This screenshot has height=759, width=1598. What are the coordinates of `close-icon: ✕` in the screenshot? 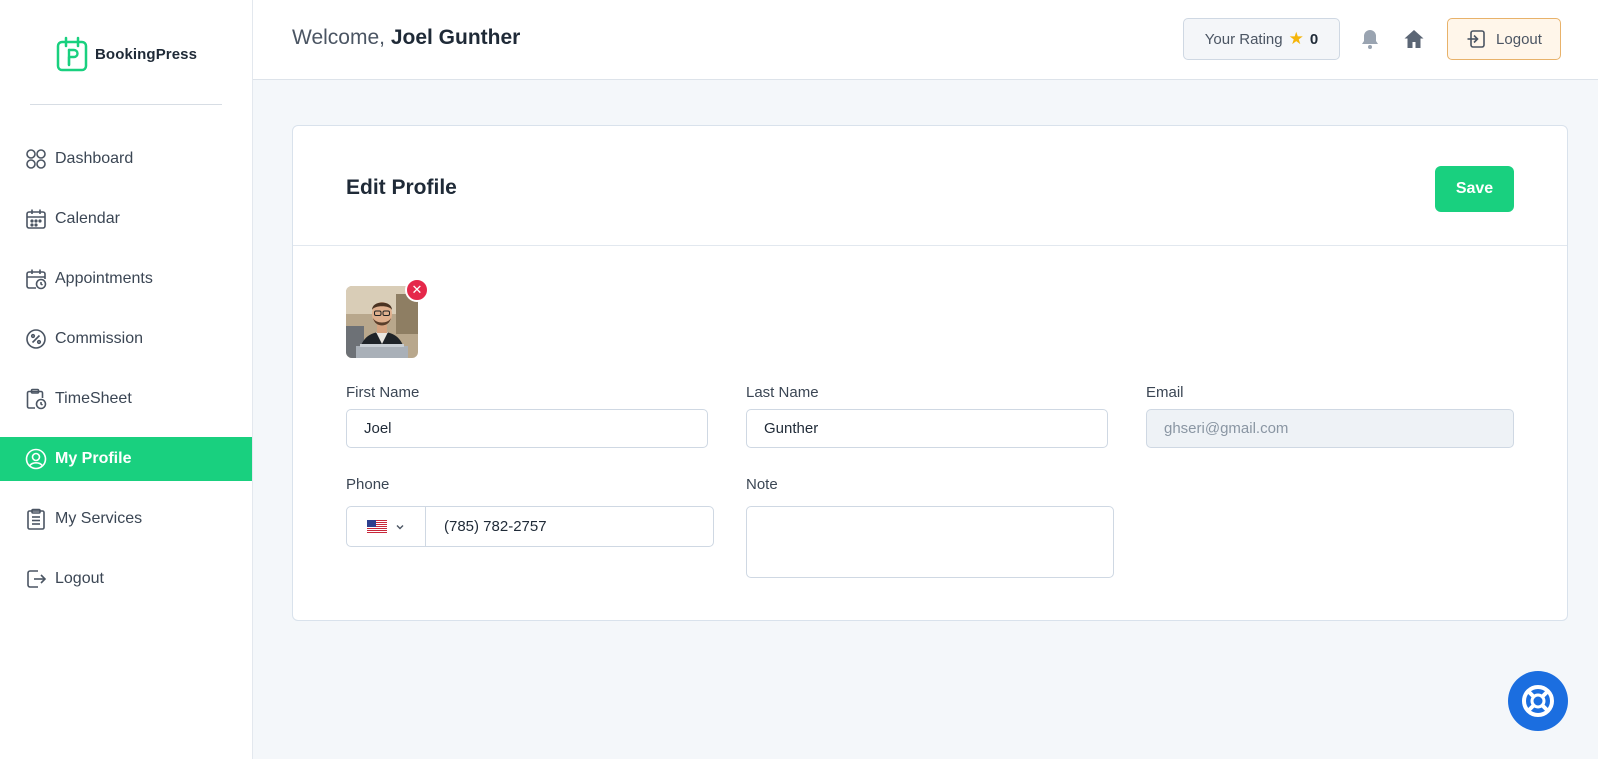 It's located at (417, 289).